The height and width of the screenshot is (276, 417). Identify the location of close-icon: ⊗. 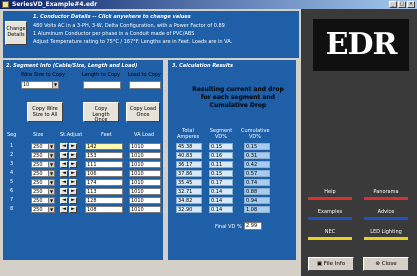
(377, 264).